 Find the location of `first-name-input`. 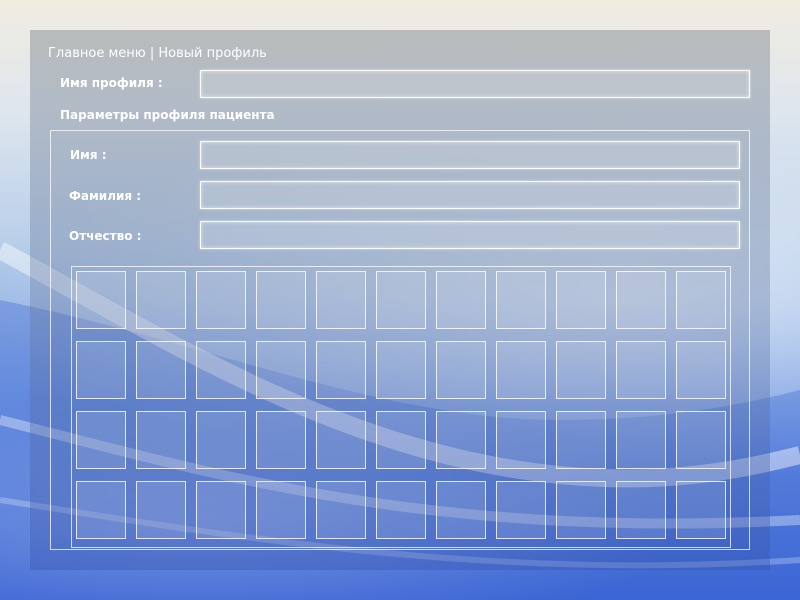

first-name-input is located at coordinates (470, 155).